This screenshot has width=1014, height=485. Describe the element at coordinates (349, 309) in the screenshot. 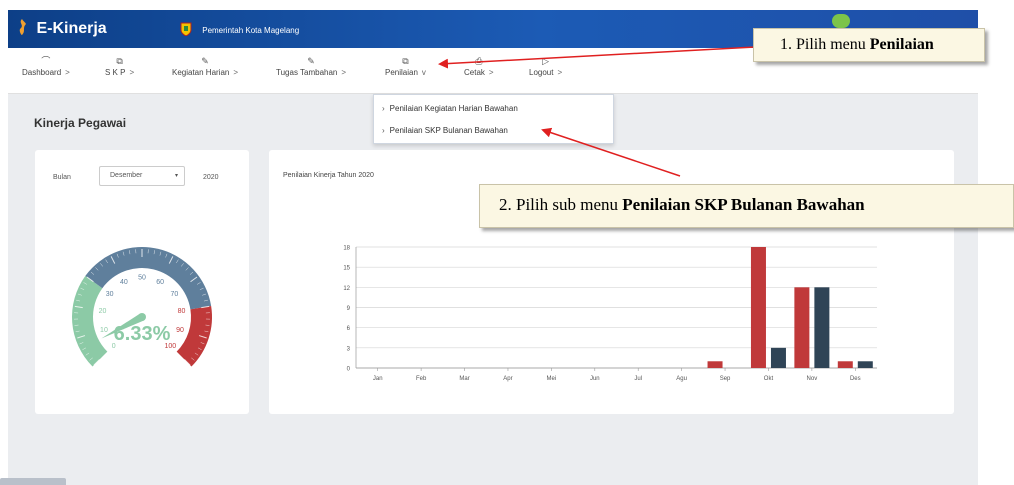

I see `y-tick-label: 9` at that location.